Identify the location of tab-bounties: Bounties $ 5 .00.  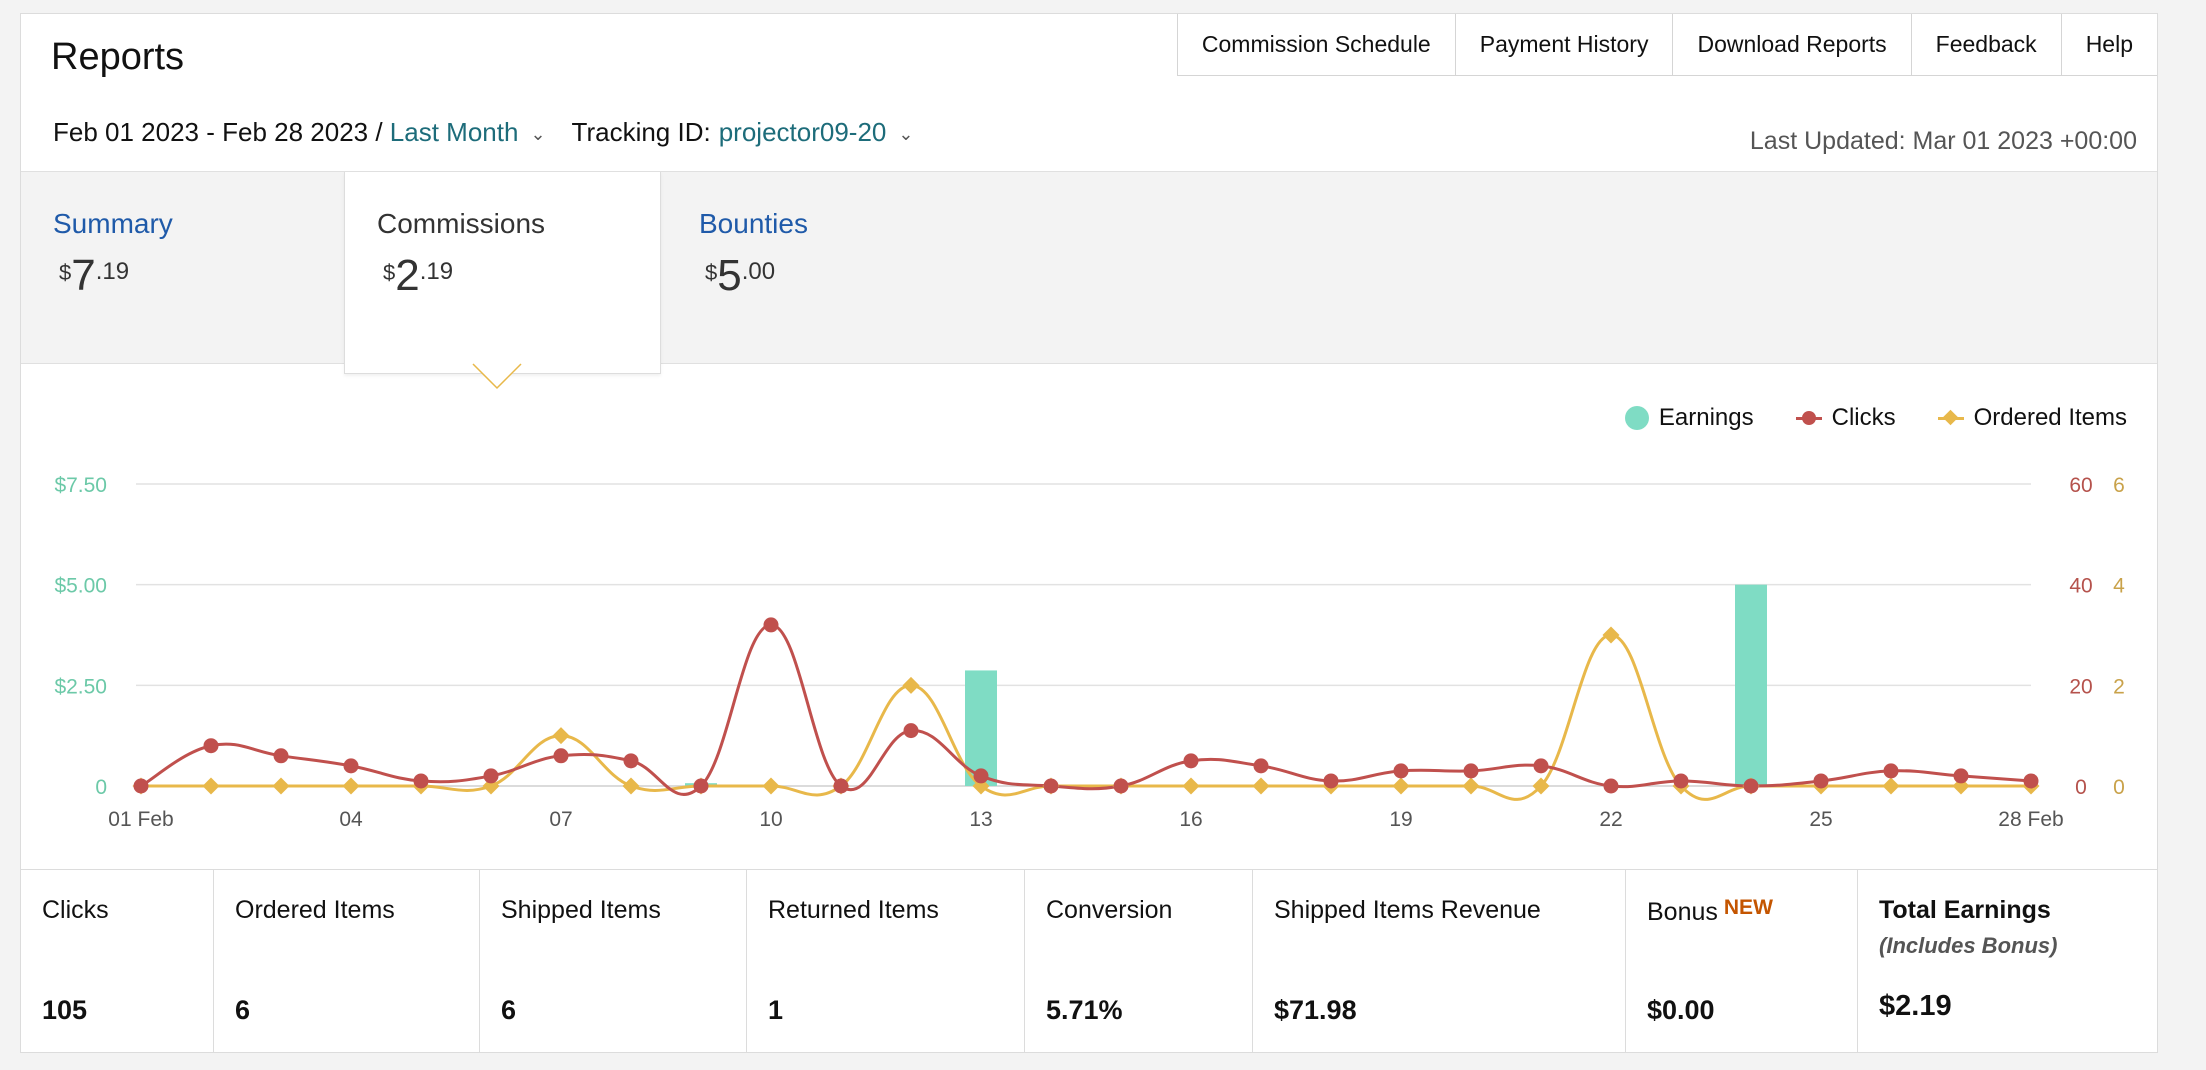
(825, 268).